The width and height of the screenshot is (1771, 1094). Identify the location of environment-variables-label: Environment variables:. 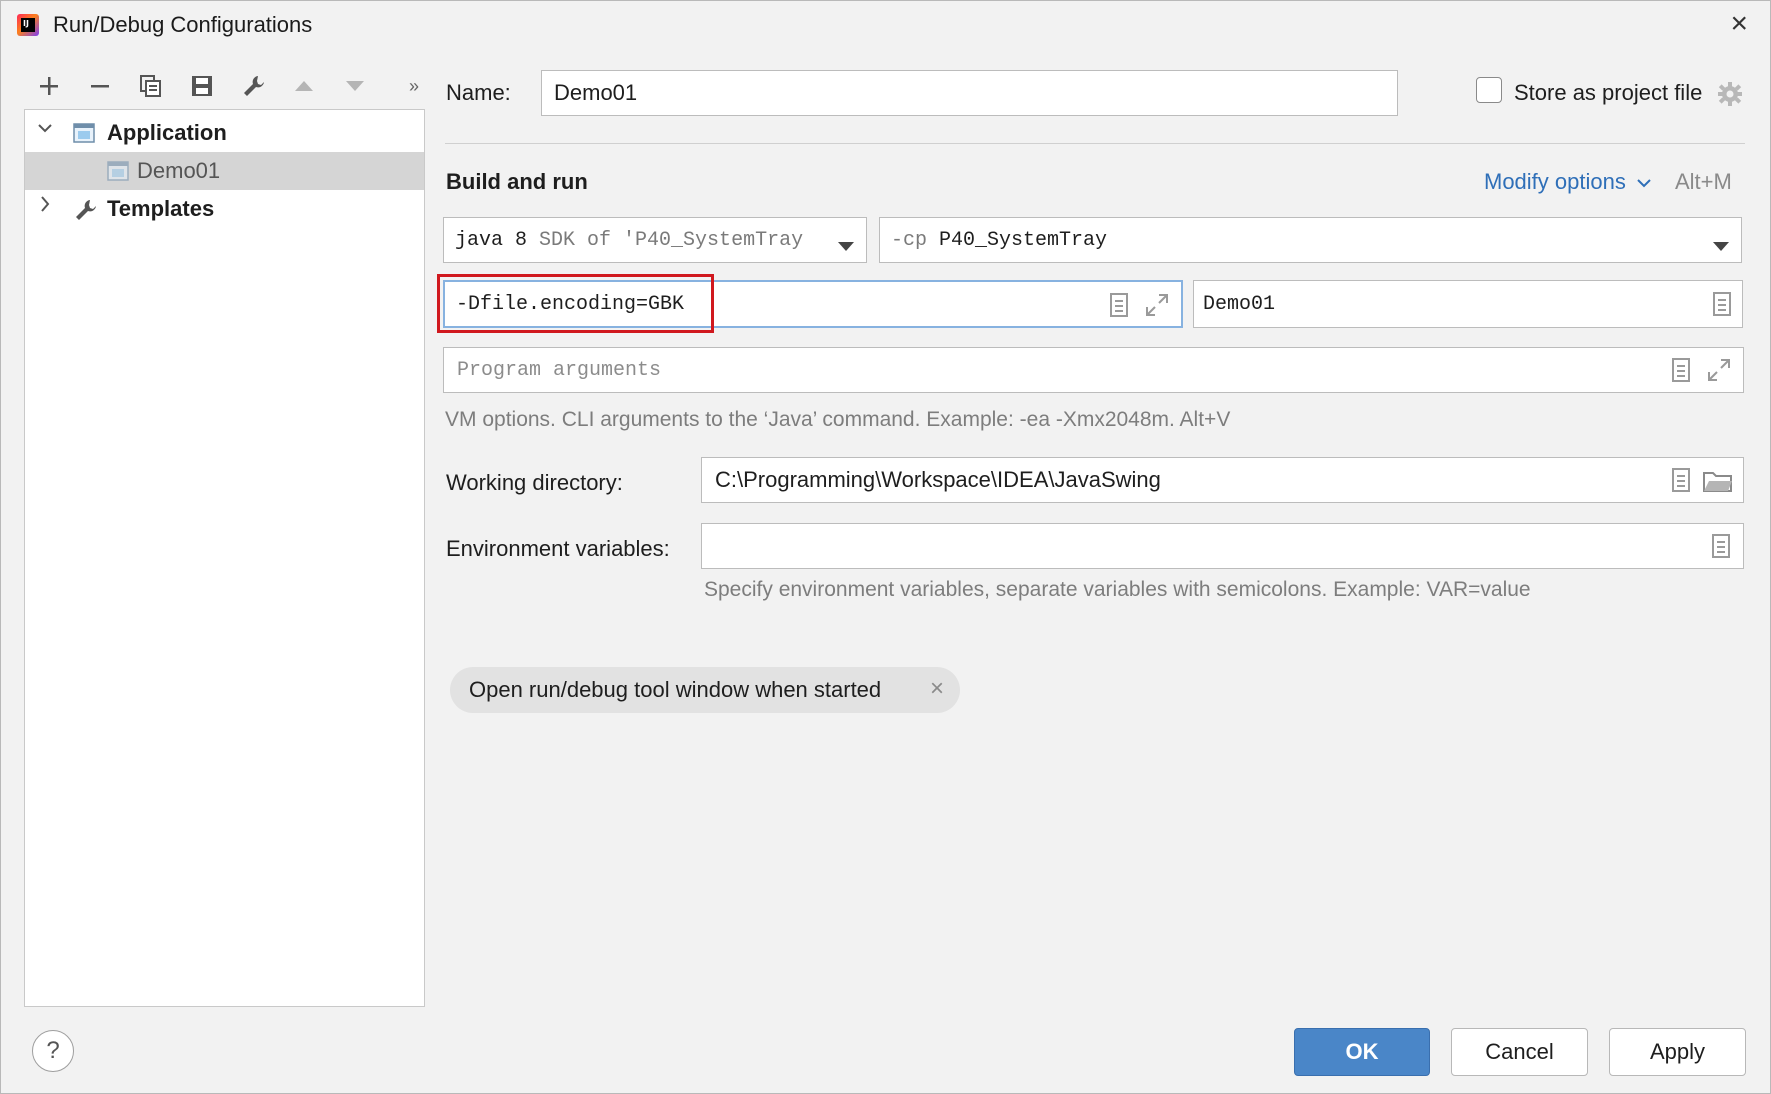
(558, 548).